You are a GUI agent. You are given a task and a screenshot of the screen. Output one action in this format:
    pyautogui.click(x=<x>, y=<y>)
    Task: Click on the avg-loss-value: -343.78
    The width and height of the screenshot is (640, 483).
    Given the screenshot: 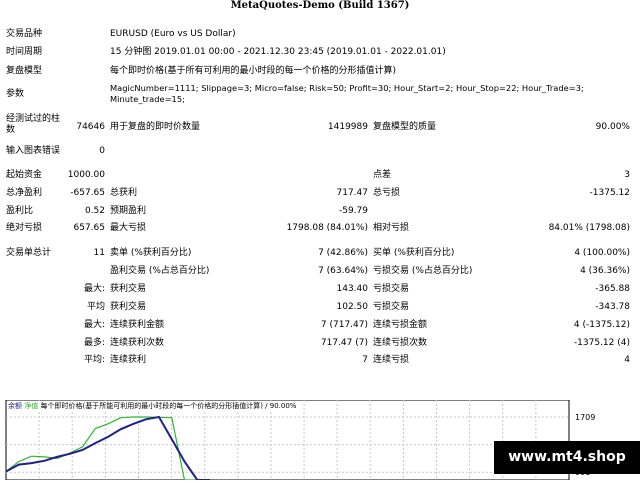 What is the action you would take?
    pyautogui.click(x=612, y=307)
    